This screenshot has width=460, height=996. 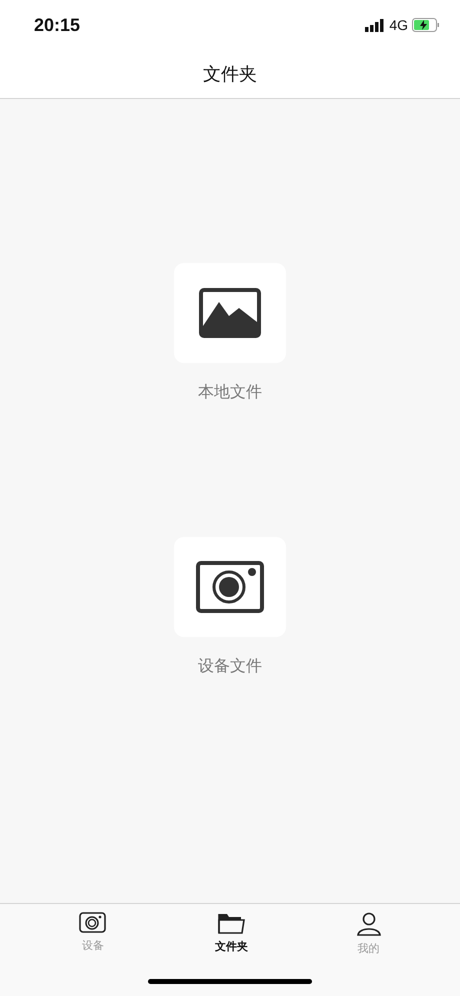 I want to click on tab-item: 设备, so click(x=92, y=930).